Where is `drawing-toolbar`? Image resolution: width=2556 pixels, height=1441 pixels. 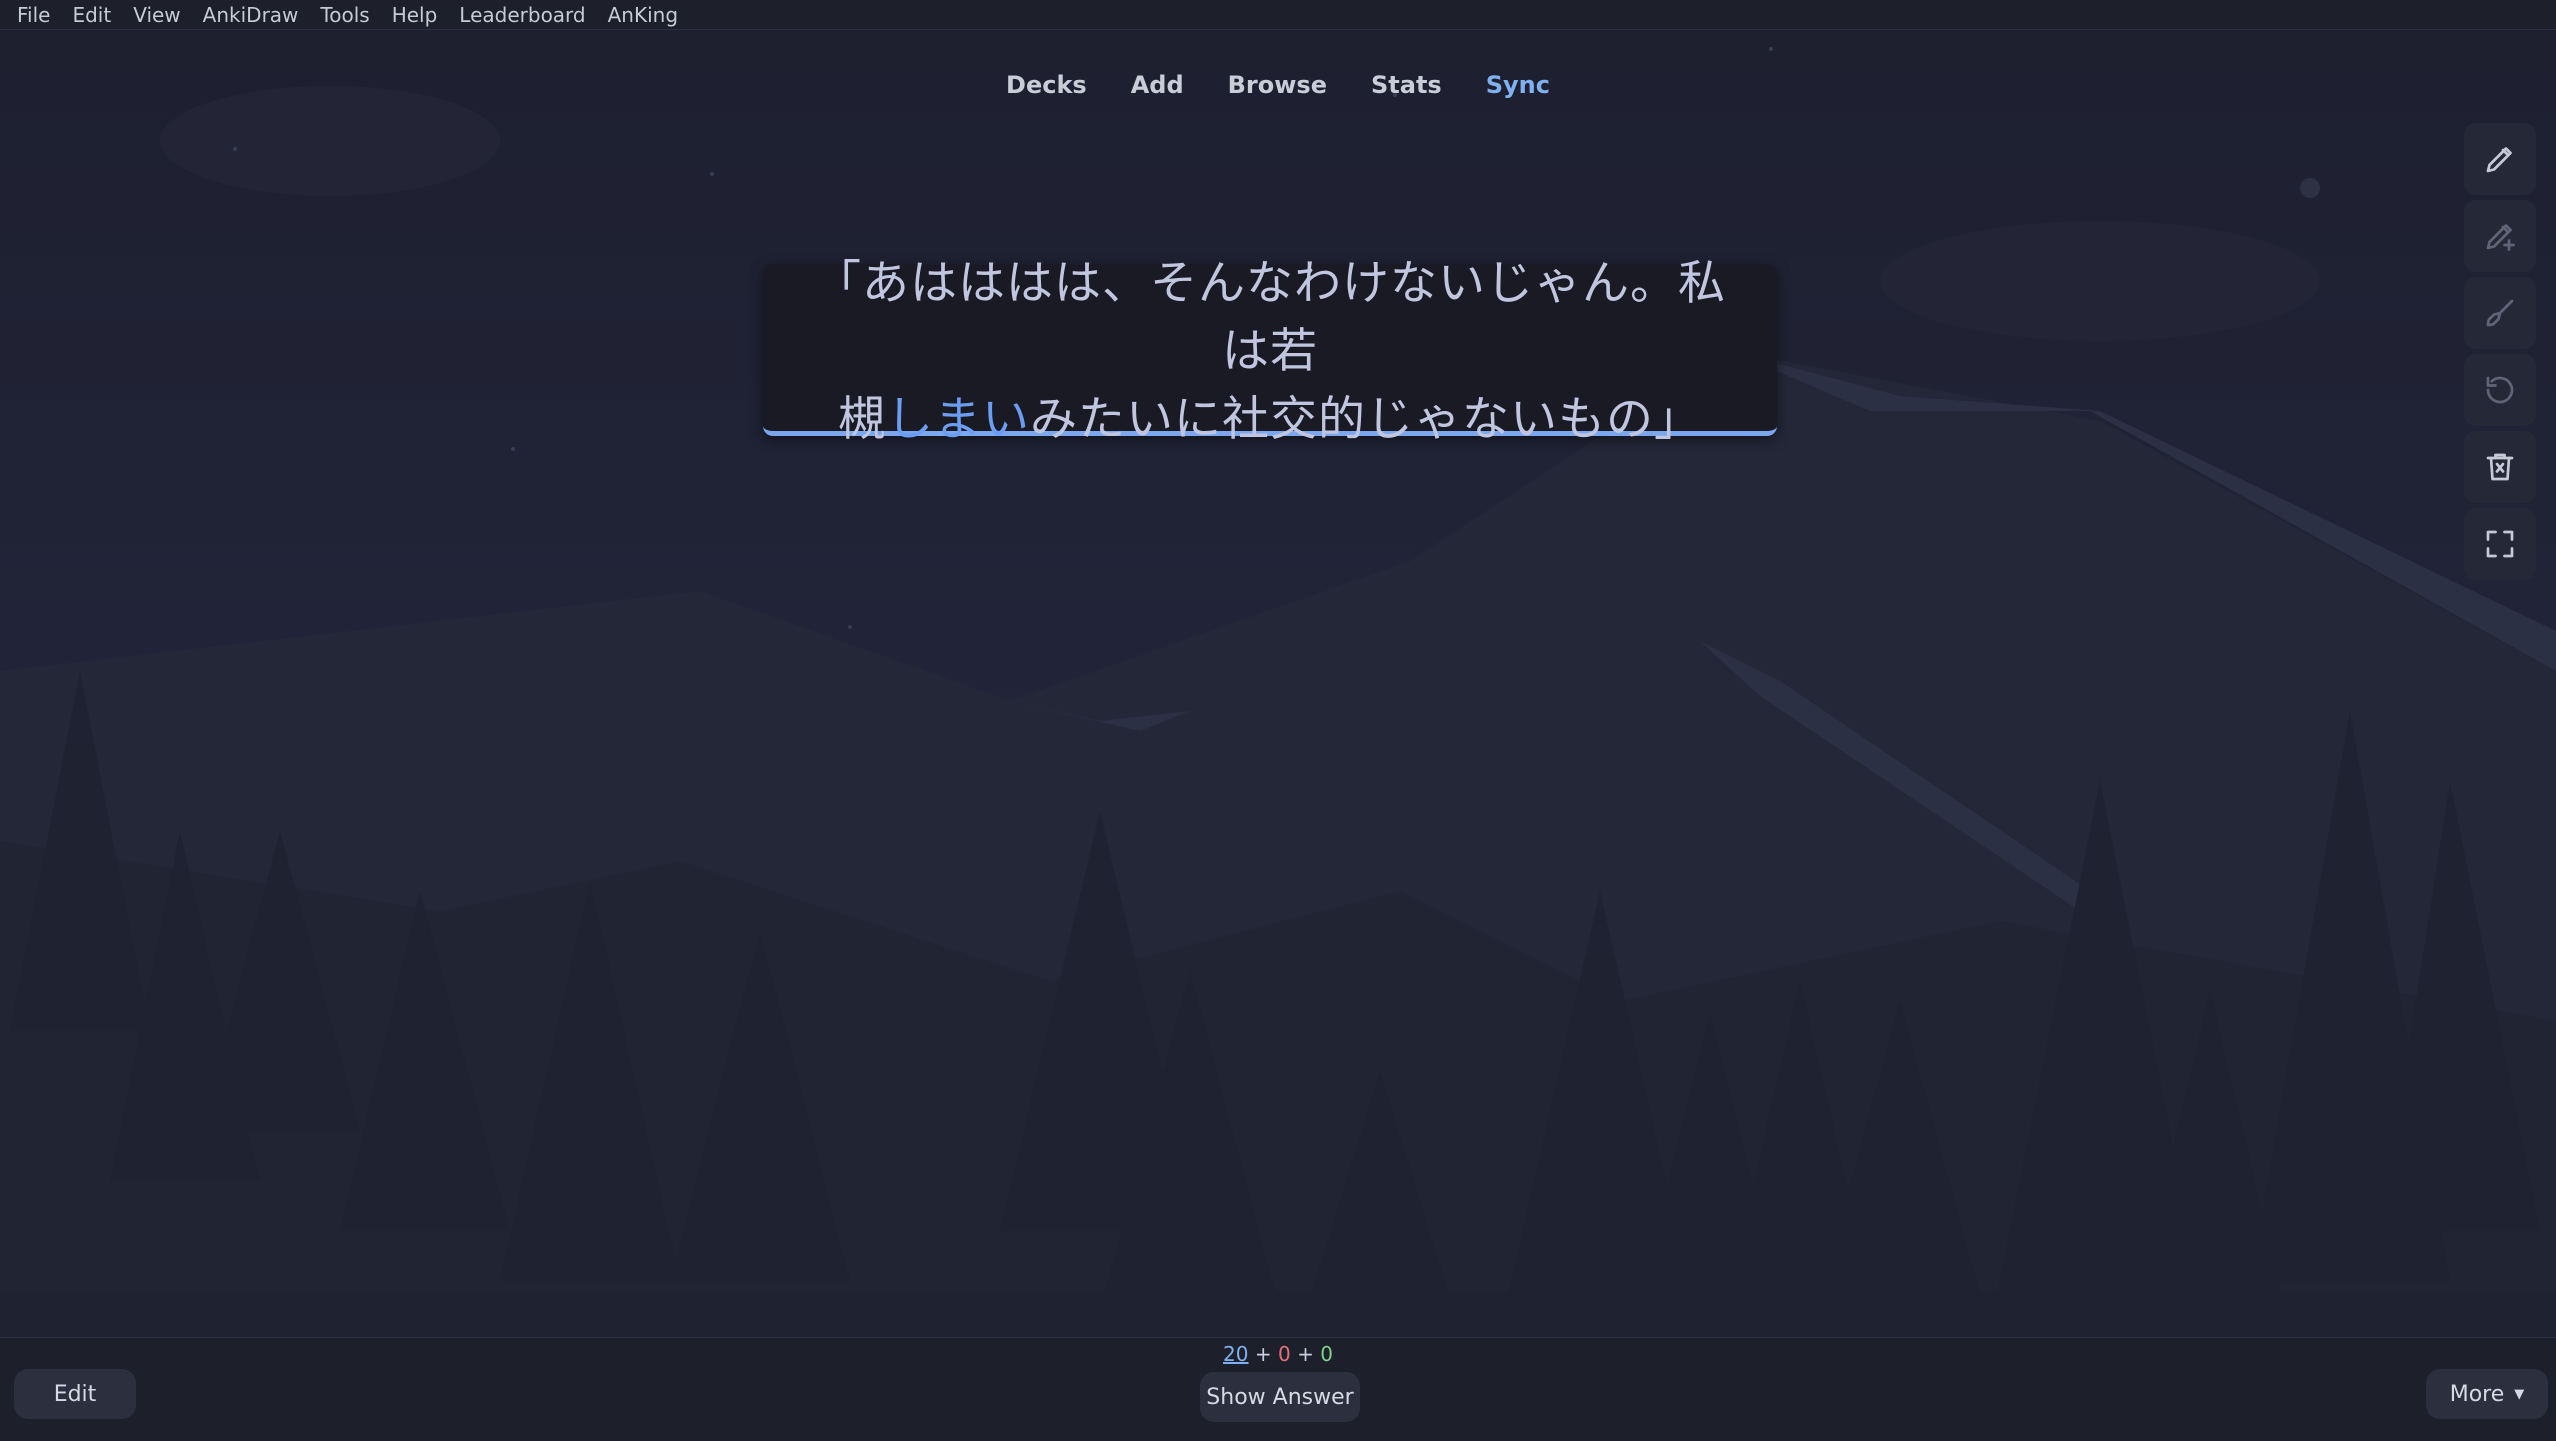
drawing-toolbar is located at coordinates (2500, 351).